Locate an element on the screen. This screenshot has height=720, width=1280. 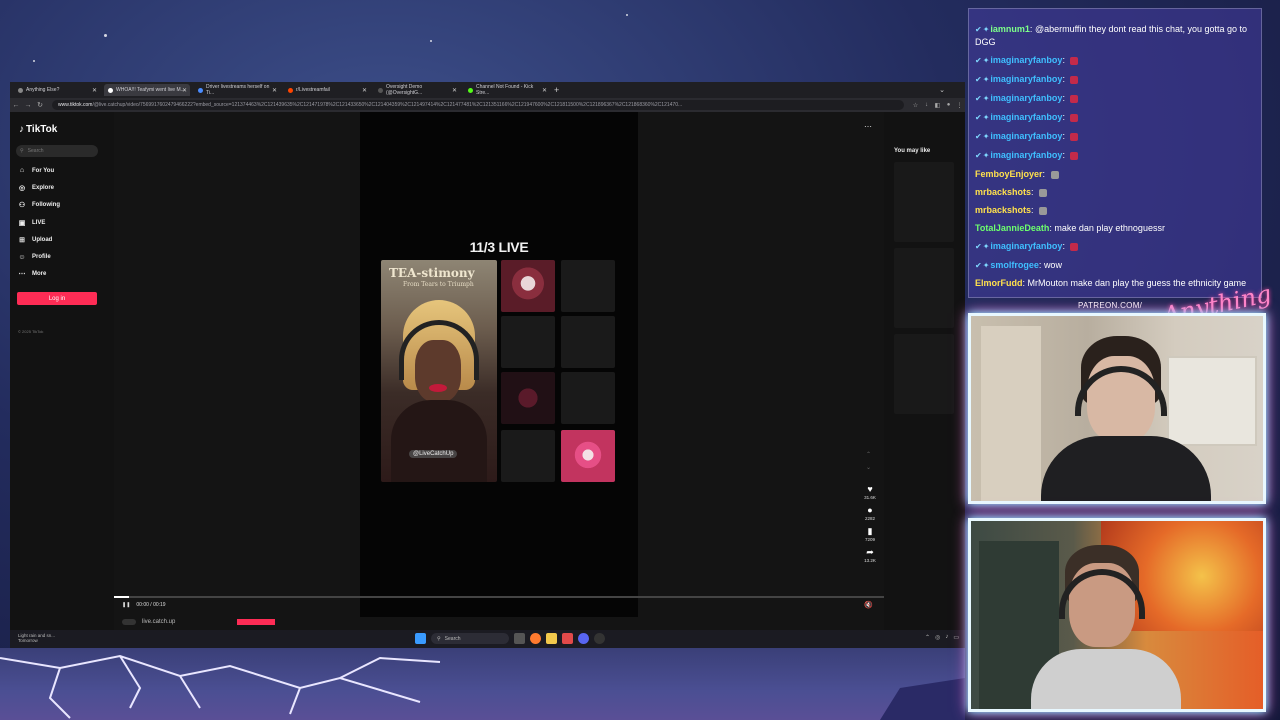
new-tab-icon: + is located at coordinates (556, 90).